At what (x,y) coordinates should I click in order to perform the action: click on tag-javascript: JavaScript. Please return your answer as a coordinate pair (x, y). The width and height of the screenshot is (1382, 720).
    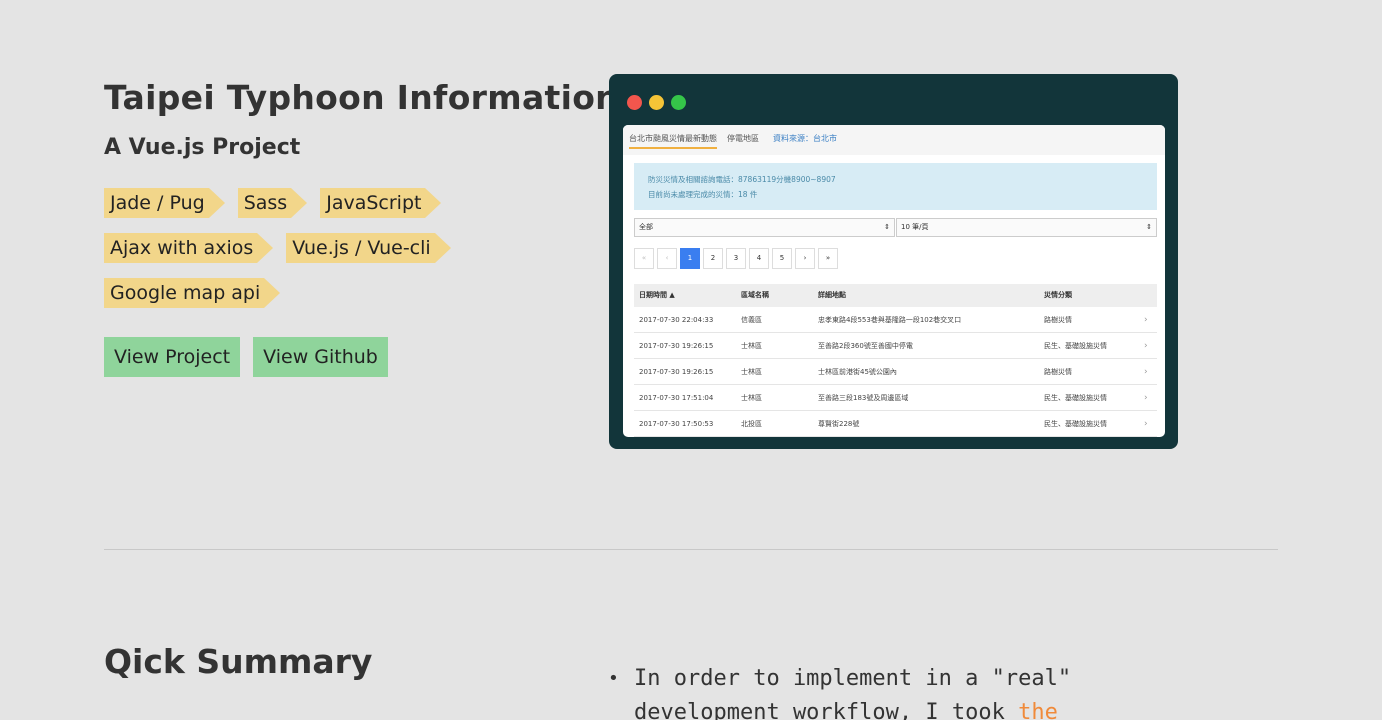
    Looking at the image, I should click on (381, 203).